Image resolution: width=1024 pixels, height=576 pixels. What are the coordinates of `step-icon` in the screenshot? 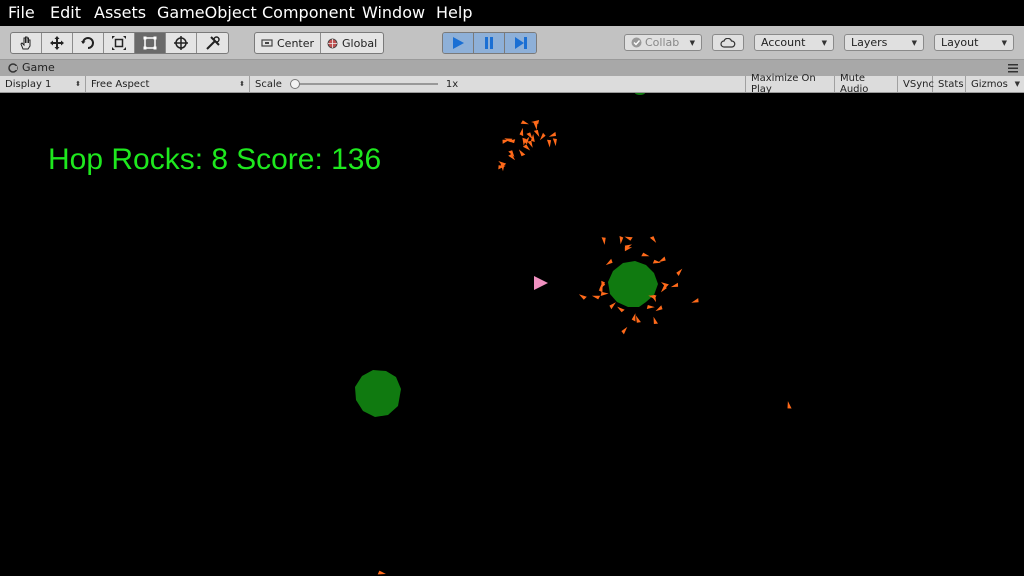 It's located at (520, 43).